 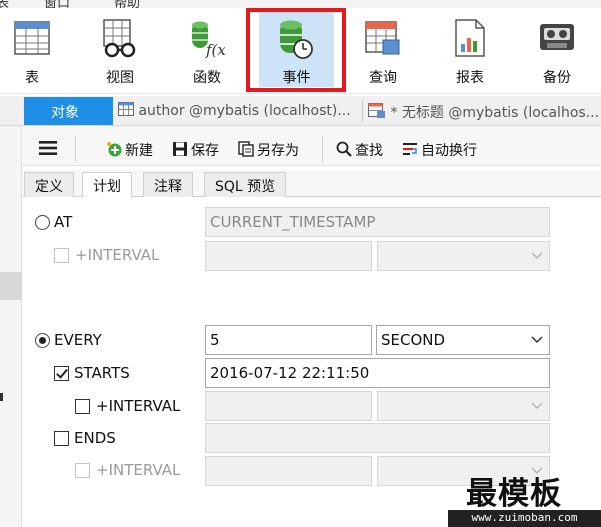 I want to click on at-interval-unit-select, so click(x=463, y=256).